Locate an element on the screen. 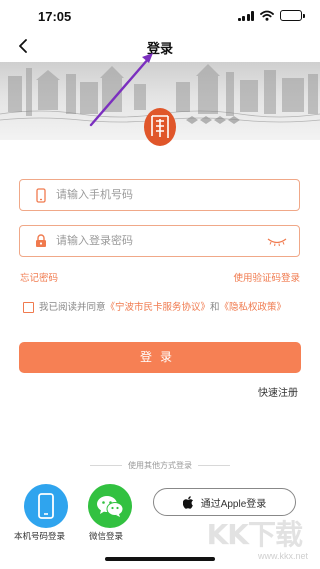  divider-line-left is located at coordinates (106, 465).